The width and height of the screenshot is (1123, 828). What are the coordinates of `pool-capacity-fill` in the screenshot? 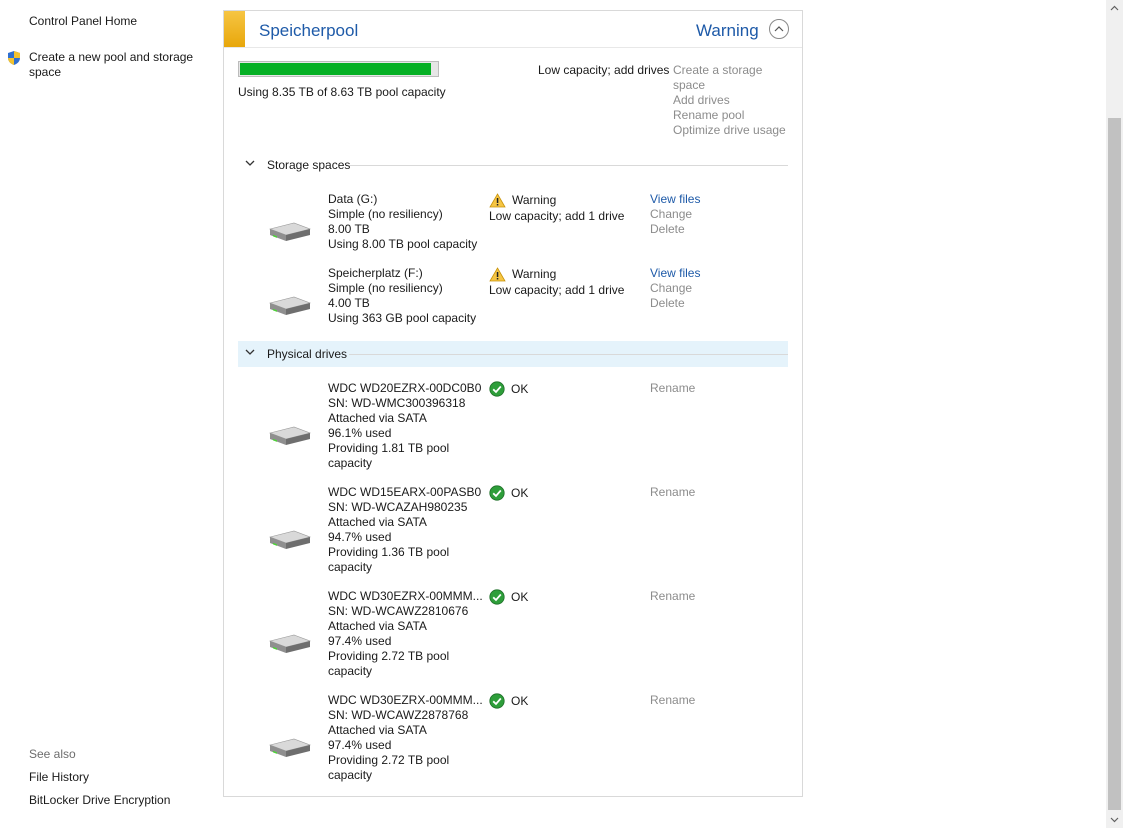 It's located at (335, 69).